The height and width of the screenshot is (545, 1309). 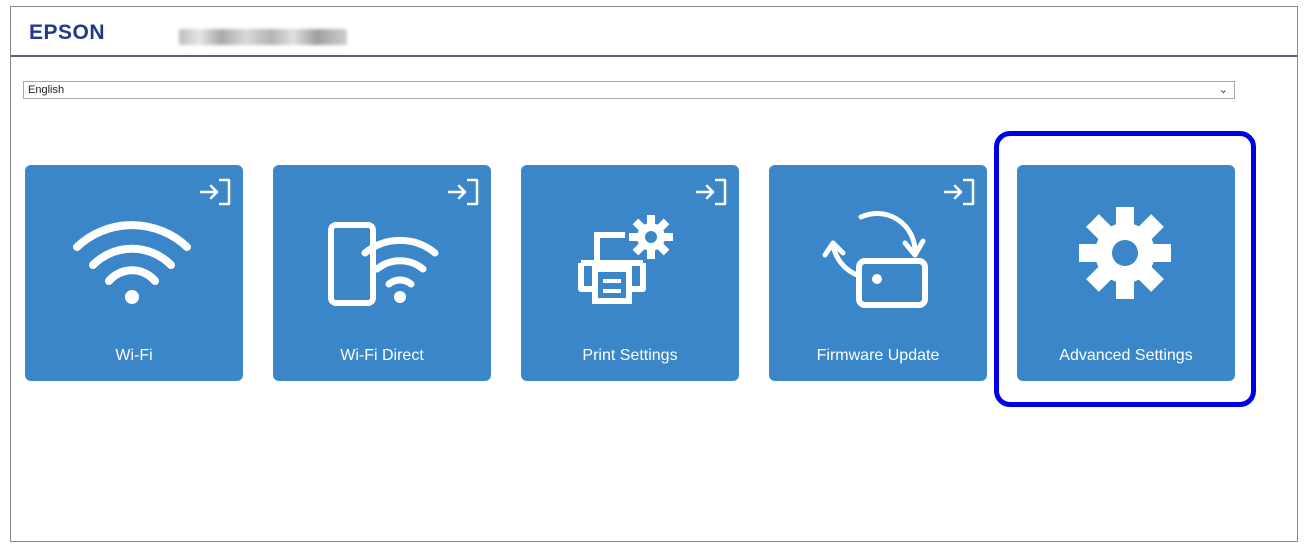 I want to click on chevron-down-icon: ⌄, so click(x=1223, y=90).